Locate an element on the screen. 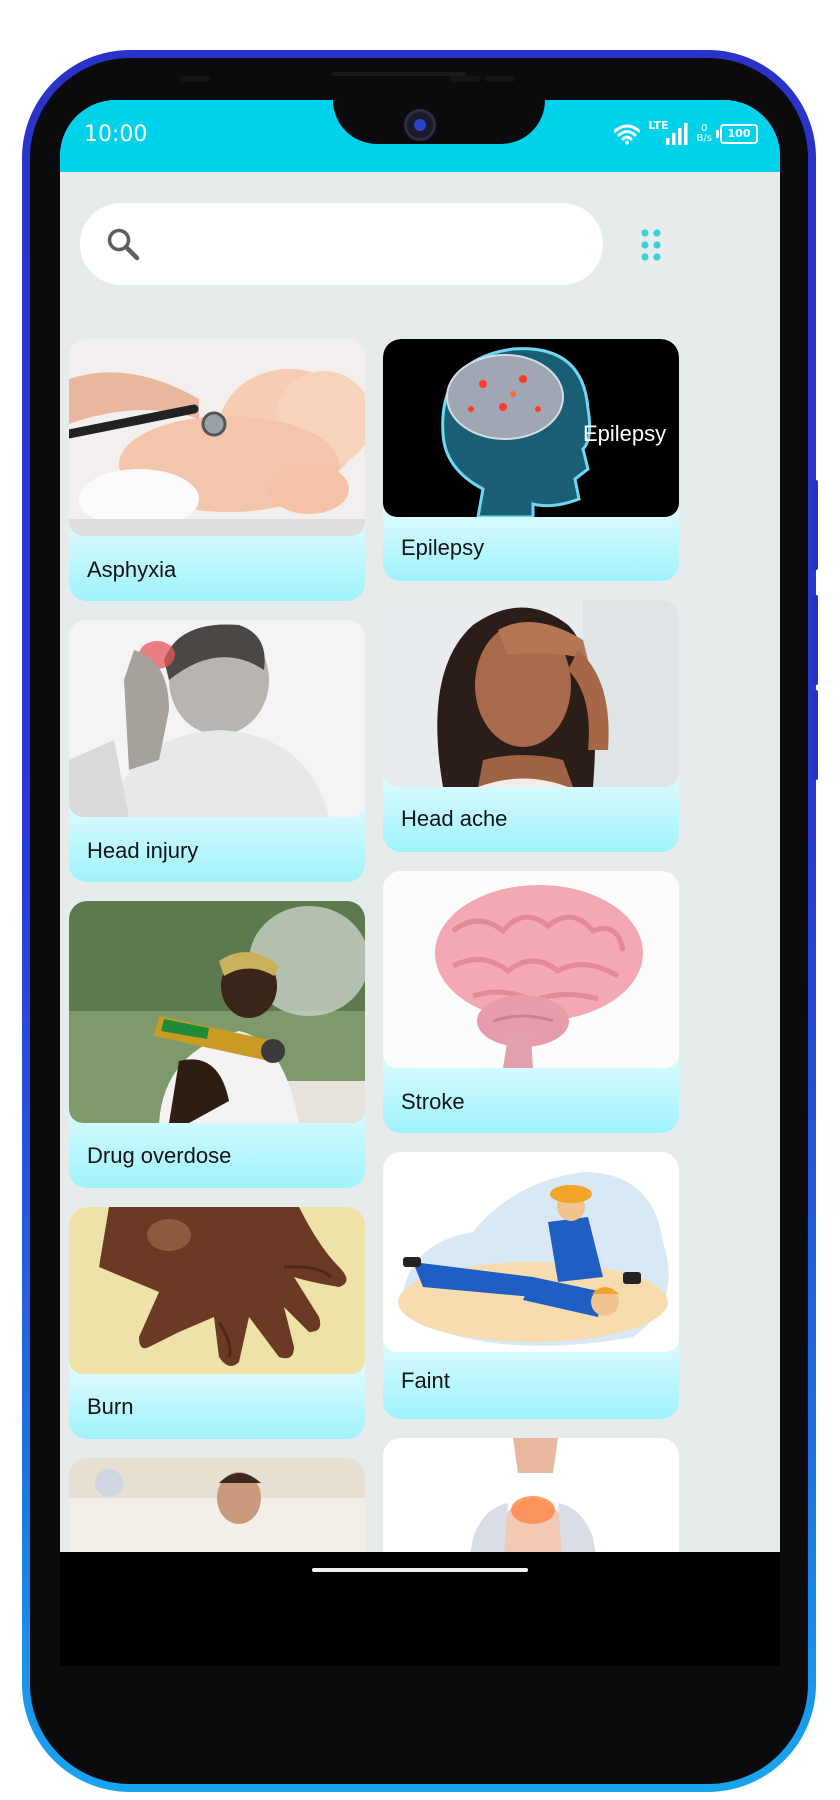 This screenshot has width=840, height=1800. card-burn: Burn is located at coordinates (217, 1323).